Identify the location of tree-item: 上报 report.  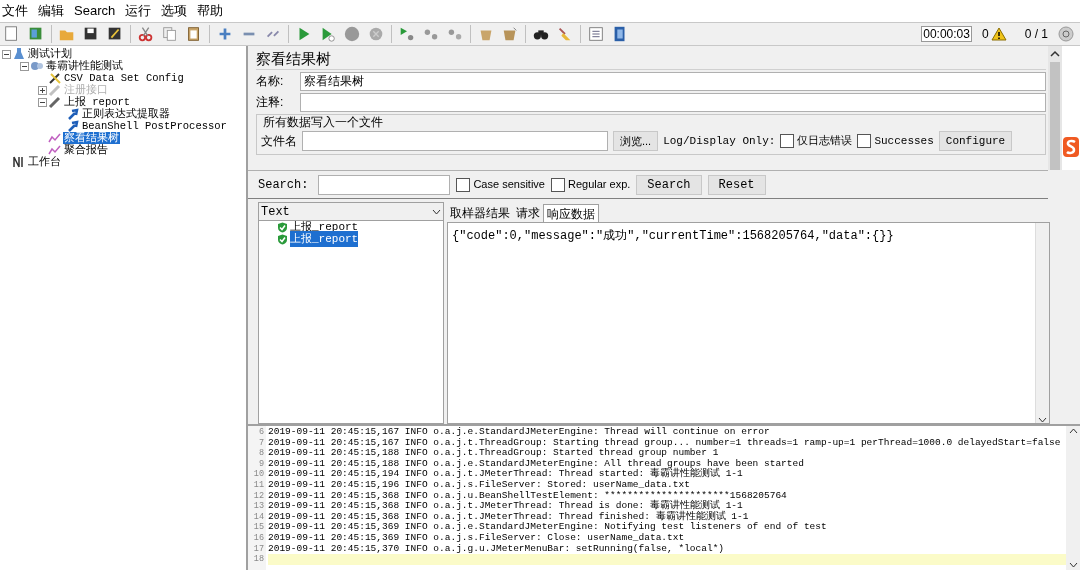
(97, 102).